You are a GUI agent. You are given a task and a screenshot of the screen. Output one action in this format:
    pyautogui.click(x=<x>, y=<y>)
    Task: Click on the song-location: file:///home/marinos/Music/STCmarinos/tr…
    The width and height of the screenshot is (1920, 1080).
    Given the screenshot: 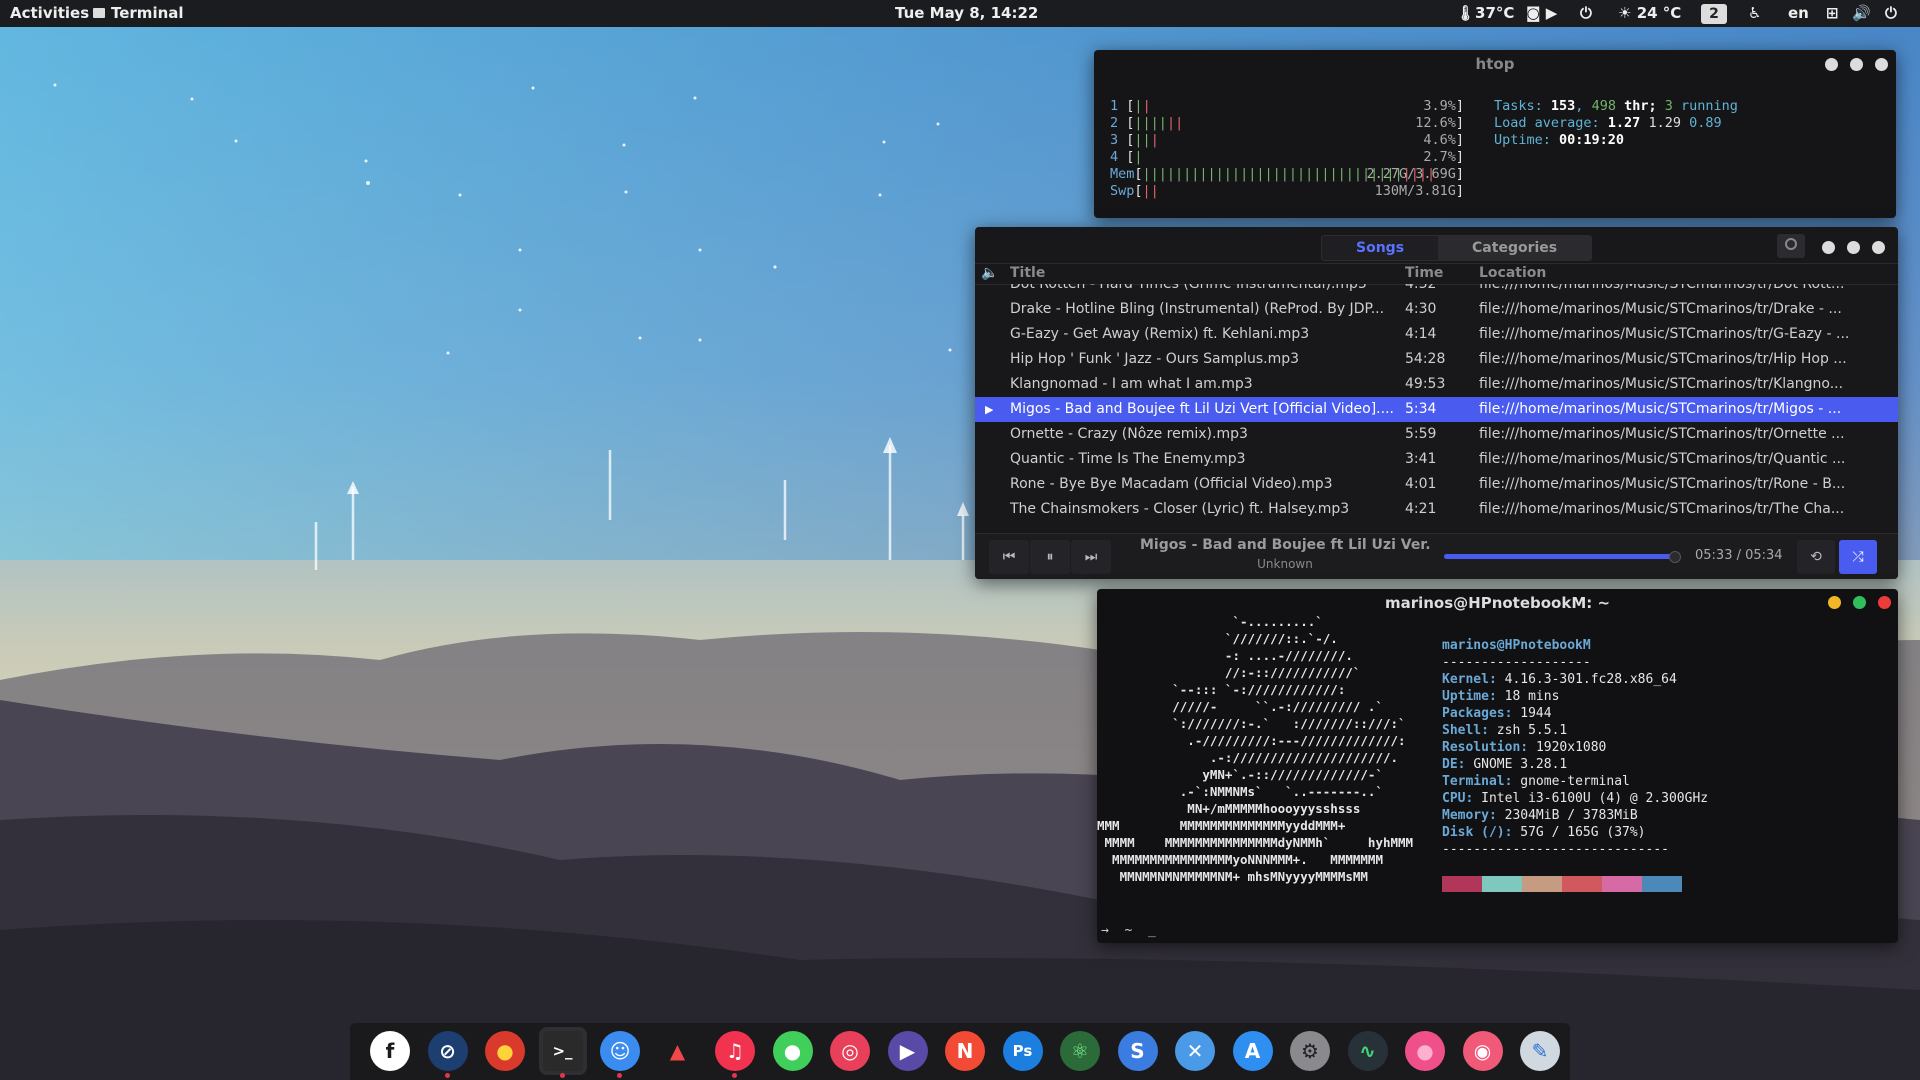 What is the action you would take?
    pyautogui.click(x=1663, y=359)
    